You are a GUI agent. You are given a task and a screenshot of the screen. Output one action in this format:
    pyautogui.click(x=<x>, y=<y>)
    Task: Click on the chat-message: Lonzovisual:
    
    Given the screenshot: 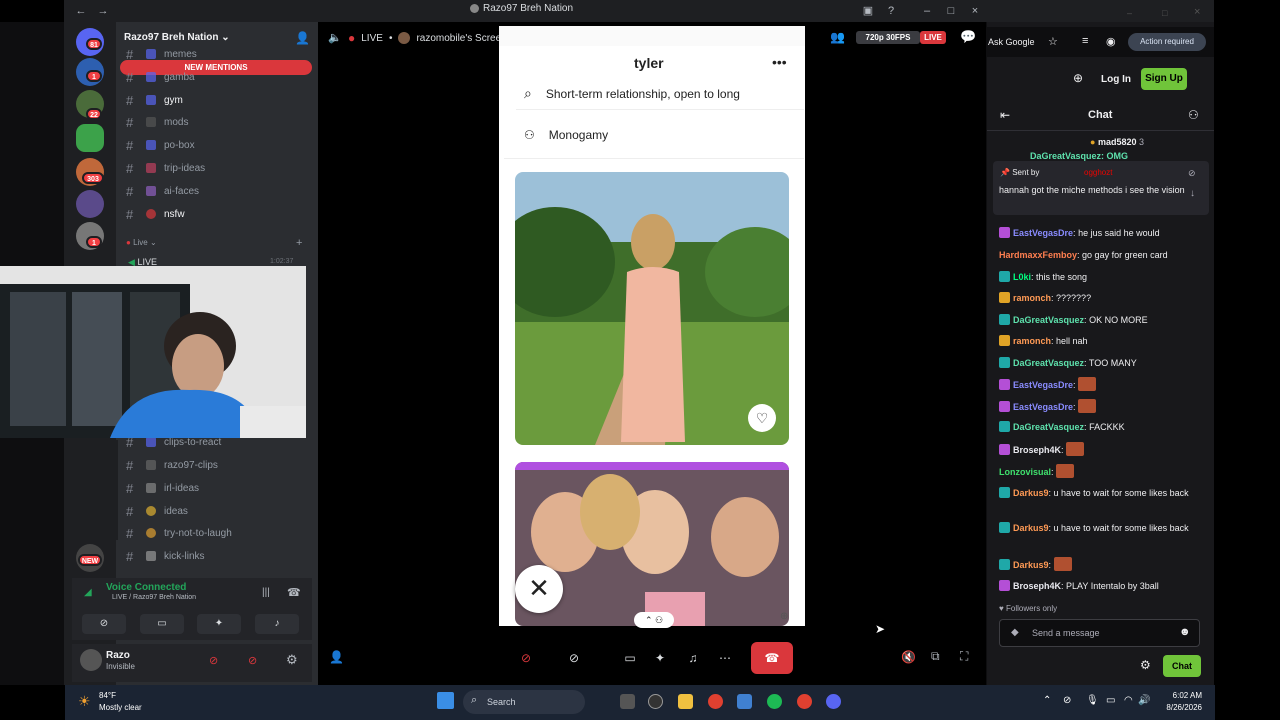 What is the action you would take?
    pyautogui.click(x=1097, y=472)
    